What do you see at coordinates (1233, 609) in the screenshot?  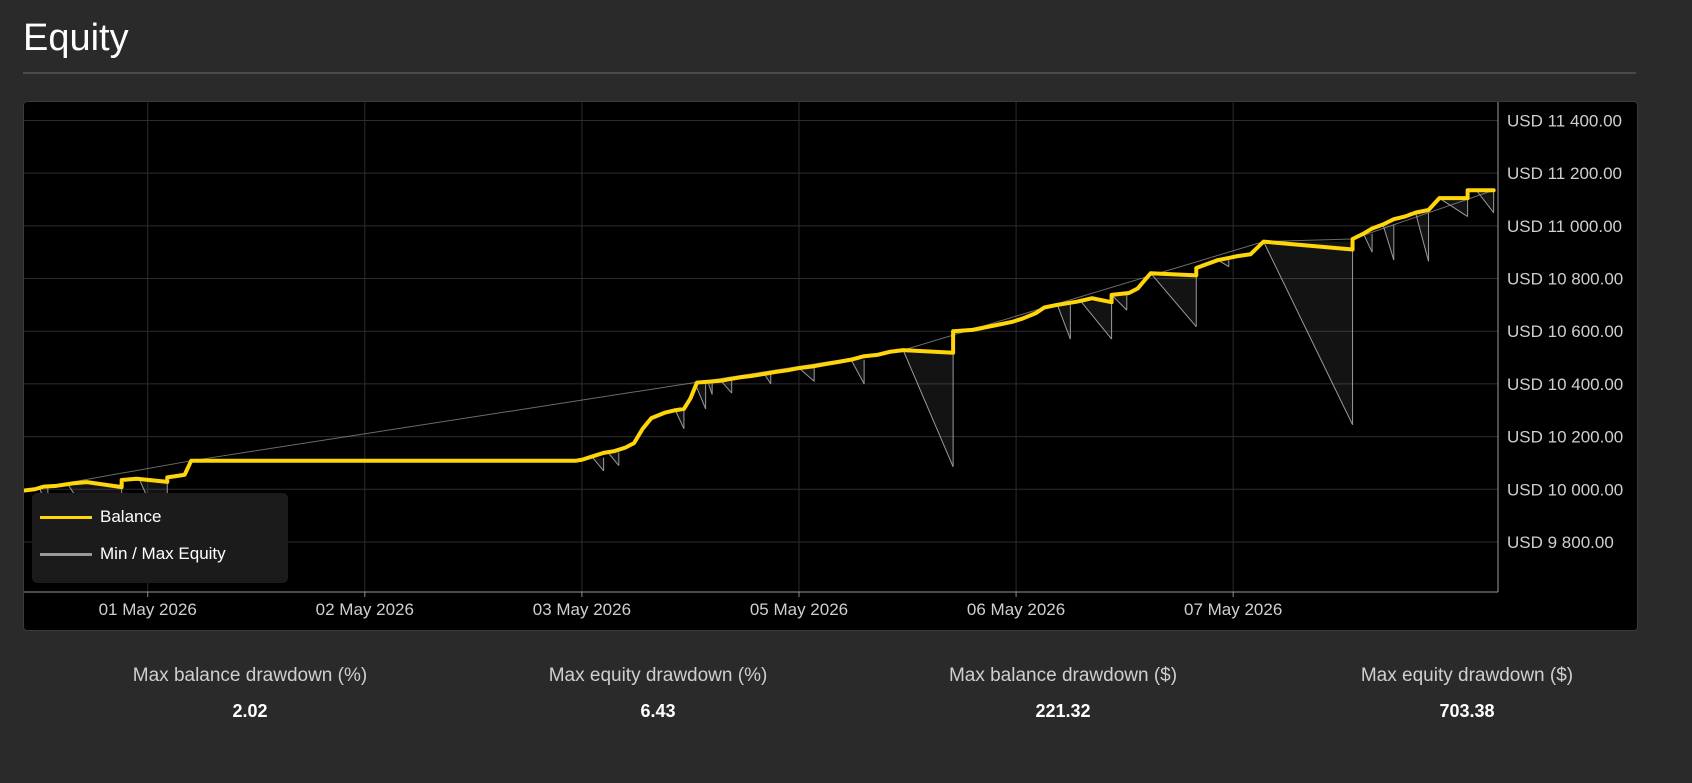 I see `x-tick-label: 07 May 2026` at bounding box center [1233, 609].